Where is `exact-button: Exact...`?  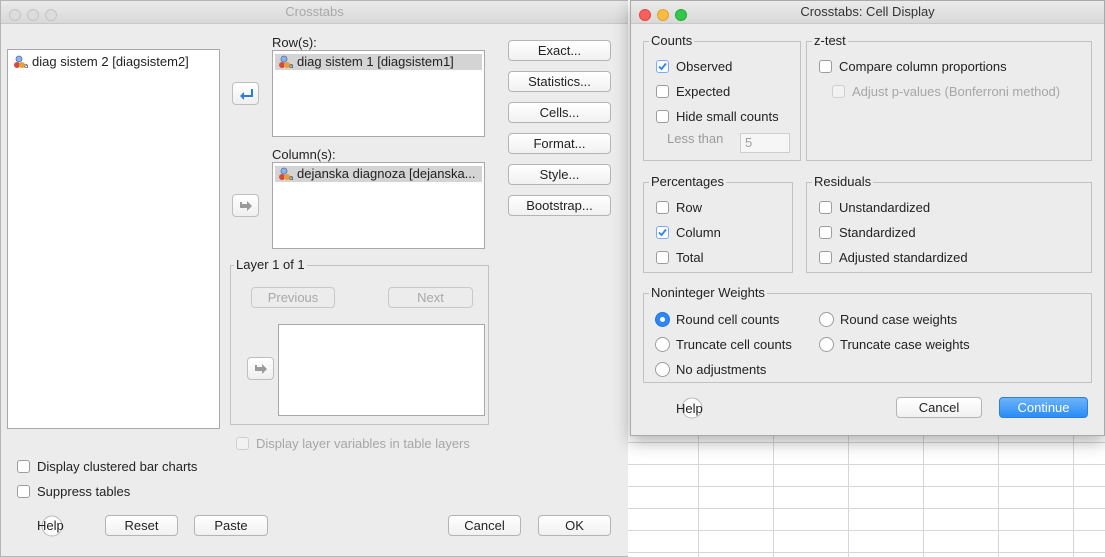 exact-button: Exact... is located at coordinates (559, 50).